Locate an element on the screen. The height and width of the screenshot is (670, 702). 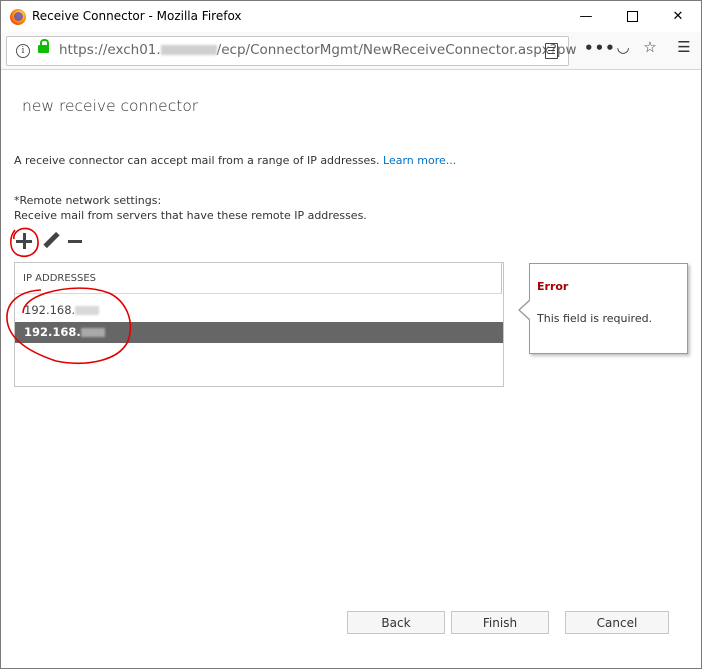
bookmark-star-icon: ☆ is located at coordinates (650, 47).